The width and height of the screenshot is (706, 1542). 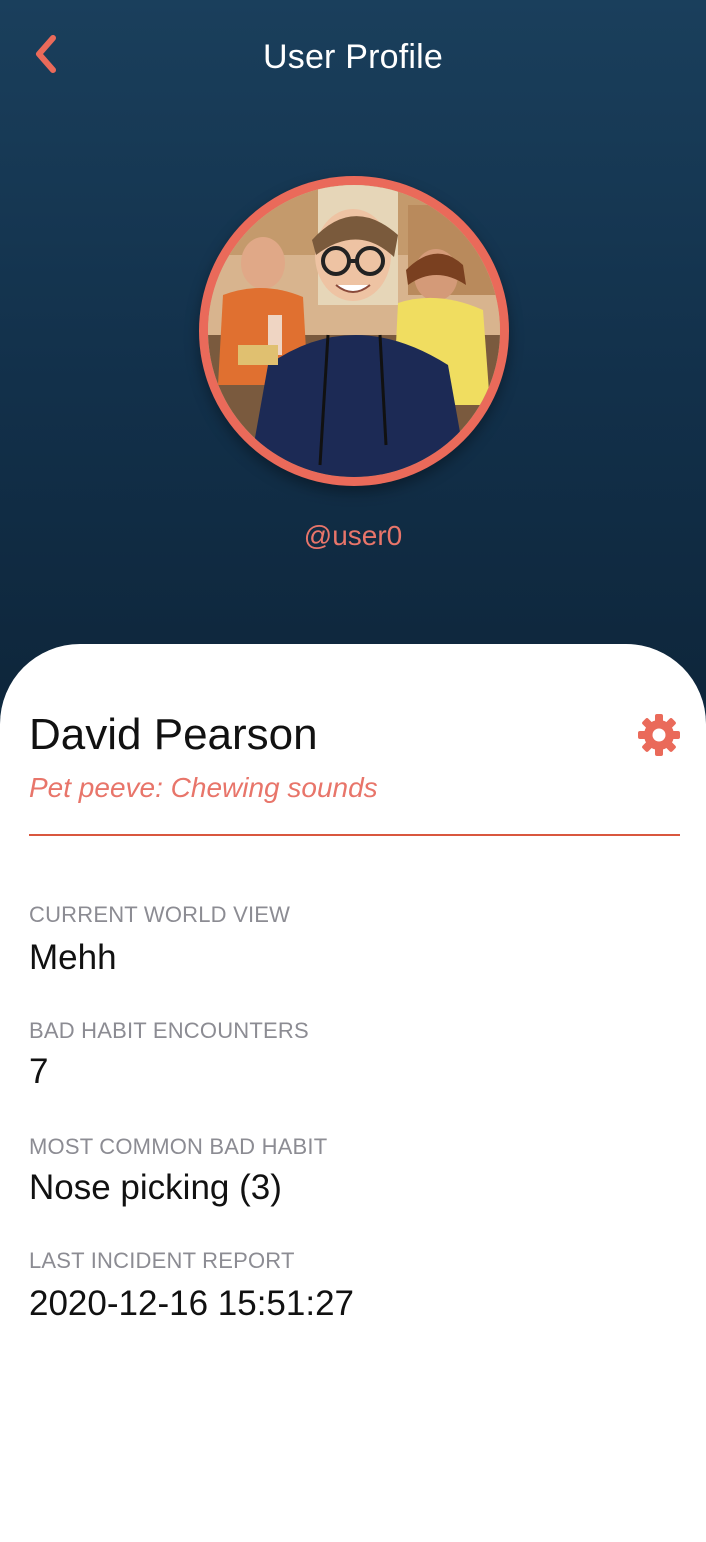 What do you see at coordinates (352, 57) in the screenshot?
I see `page-title: User Profile` at bounding box center [352, 57].